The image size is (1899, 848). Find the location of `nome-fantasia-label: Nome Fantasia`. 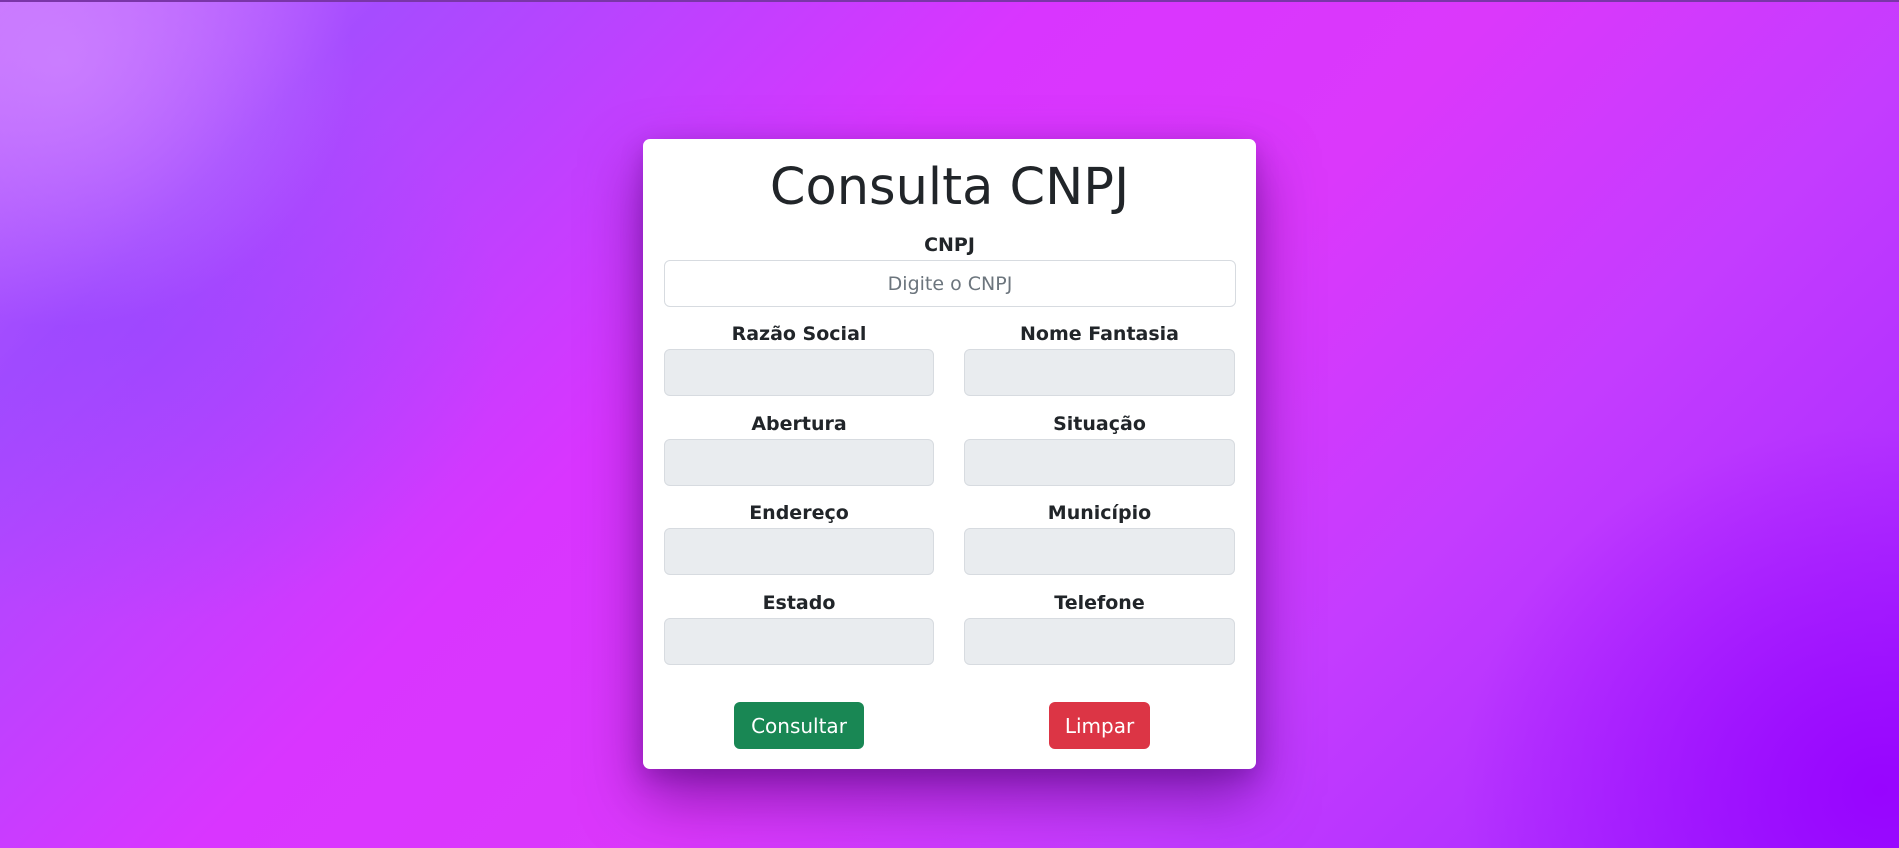

nome-fantasia-label: Nome Fantasia is located at coordinates (1099, 334).